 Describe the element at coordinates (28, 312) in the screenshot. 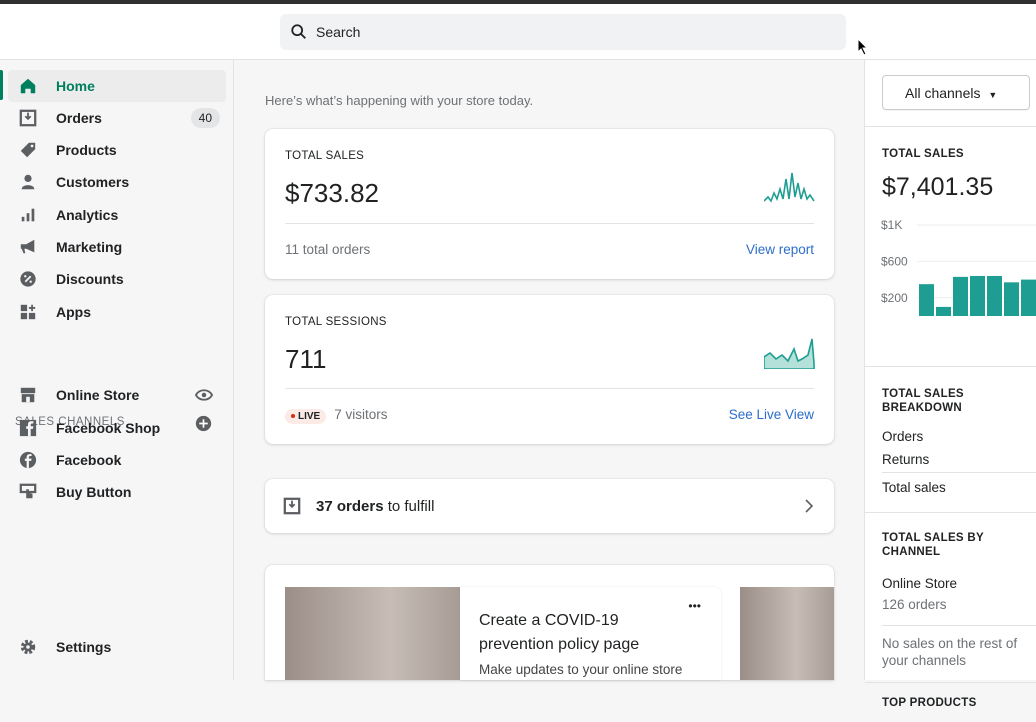

I see `apps-icon` at that location.